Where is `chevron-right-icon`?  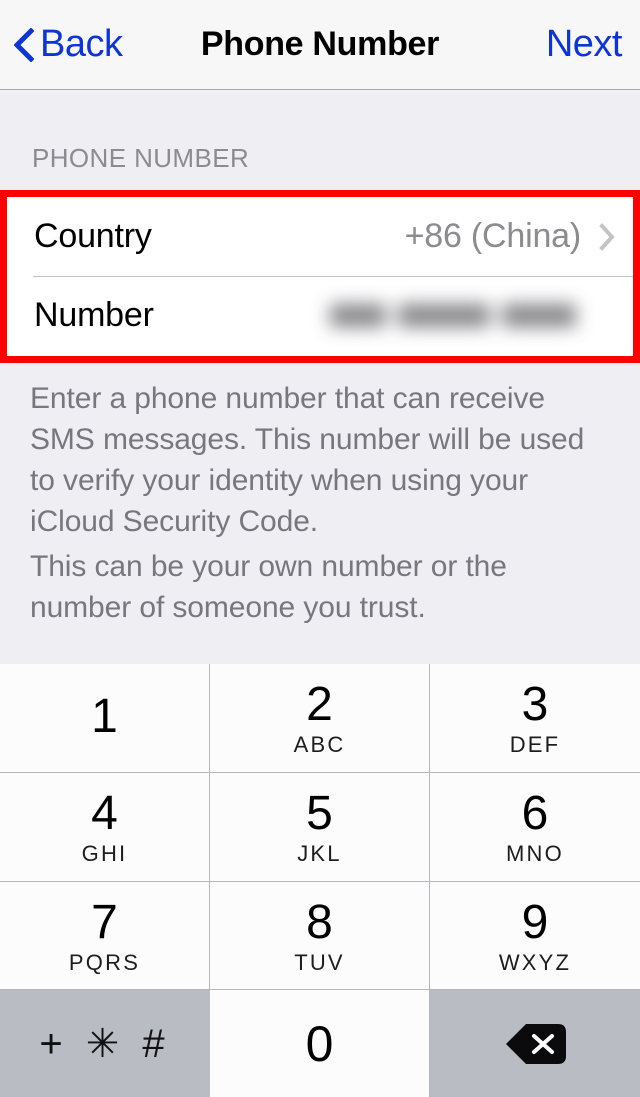
chevron-right-icon is located at coordinates (607, 236).